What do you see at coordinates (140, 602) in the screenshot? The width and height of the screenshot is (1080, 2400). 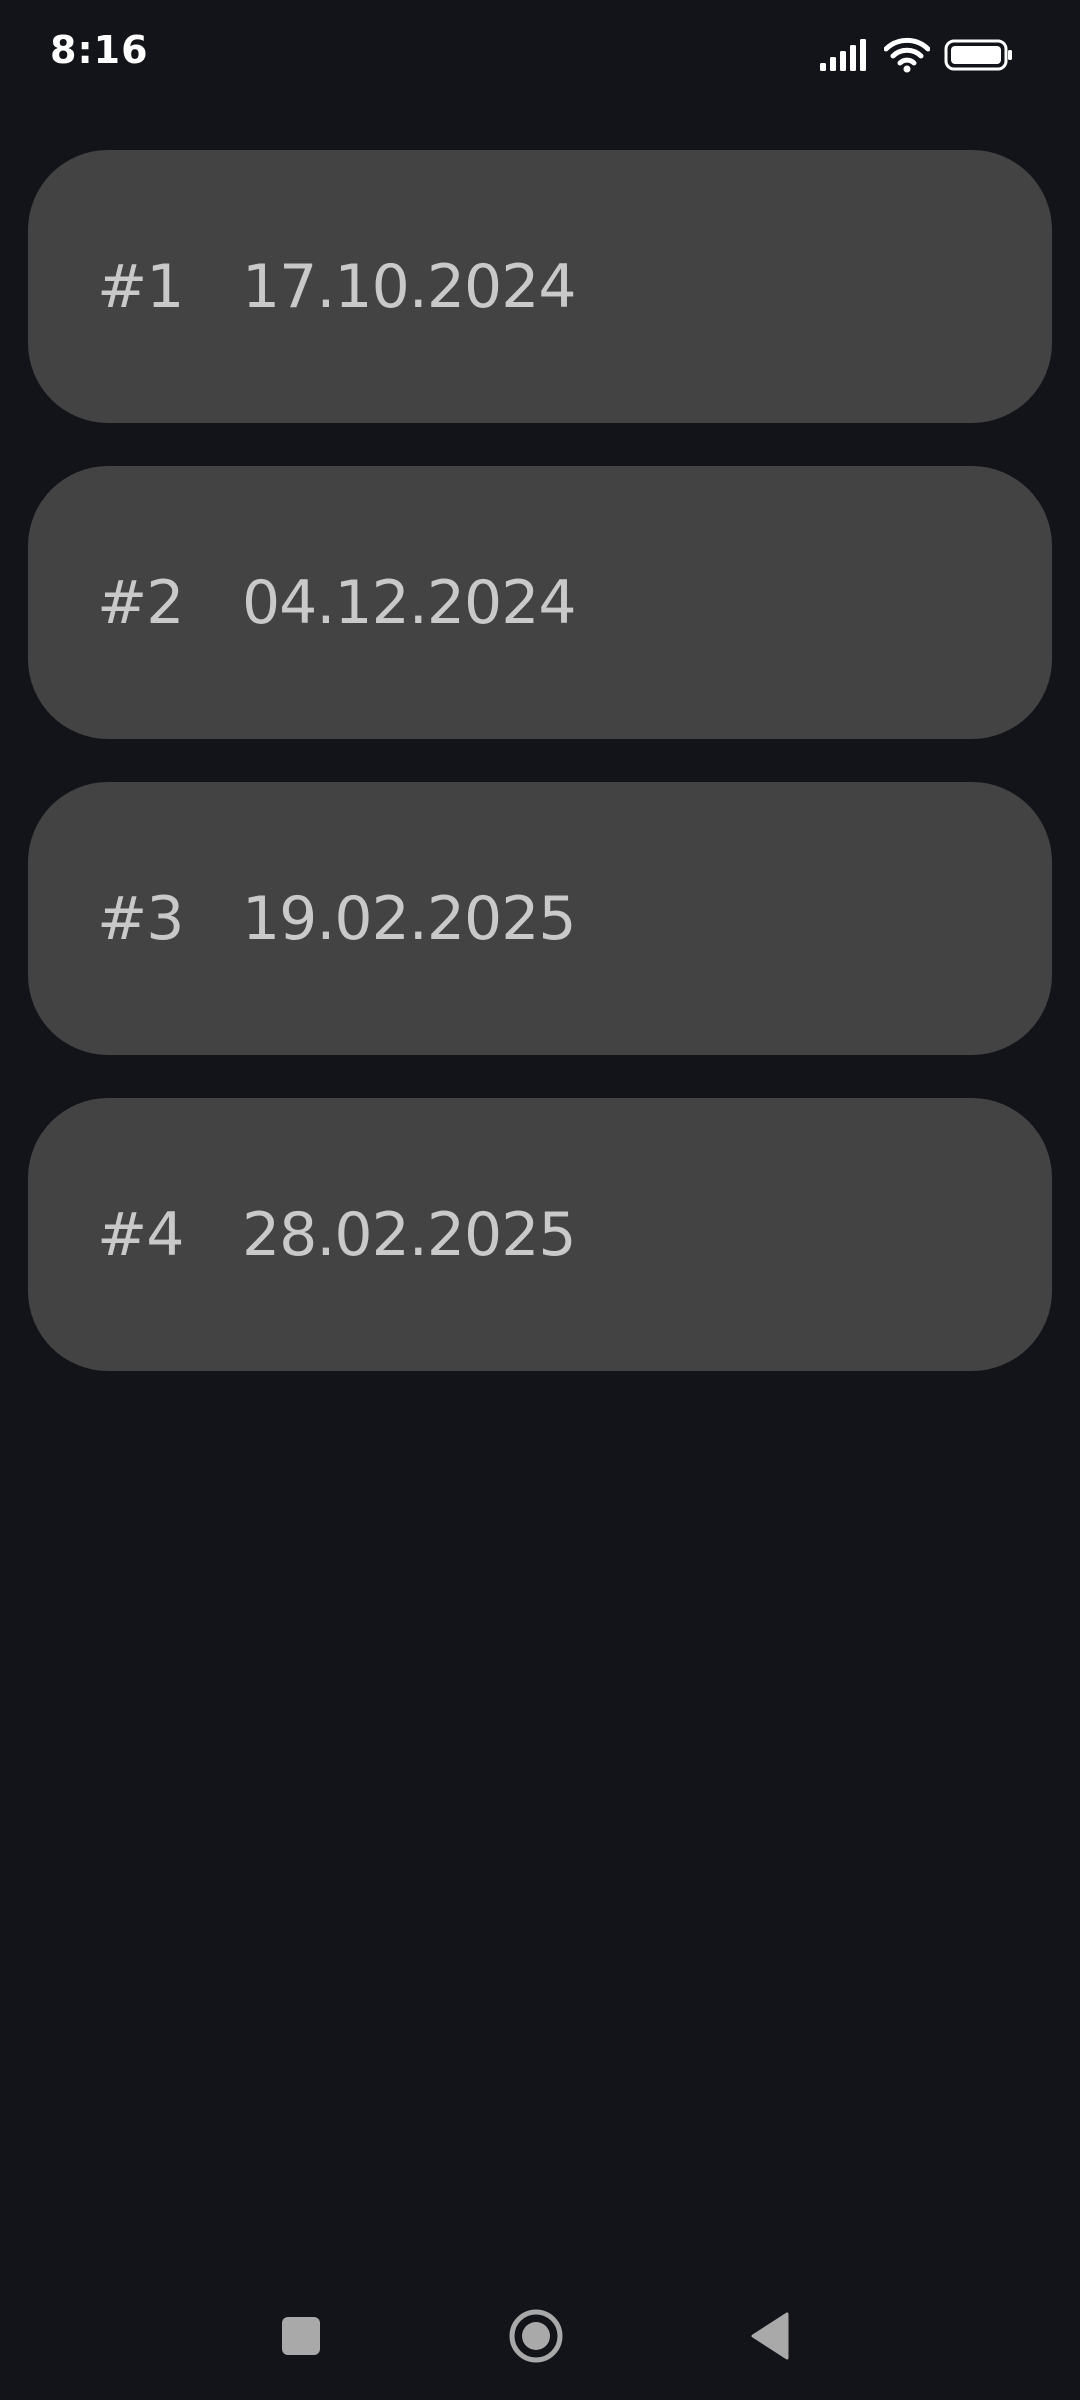 I see `entry-number: #2` at bounding box center [140, 602].